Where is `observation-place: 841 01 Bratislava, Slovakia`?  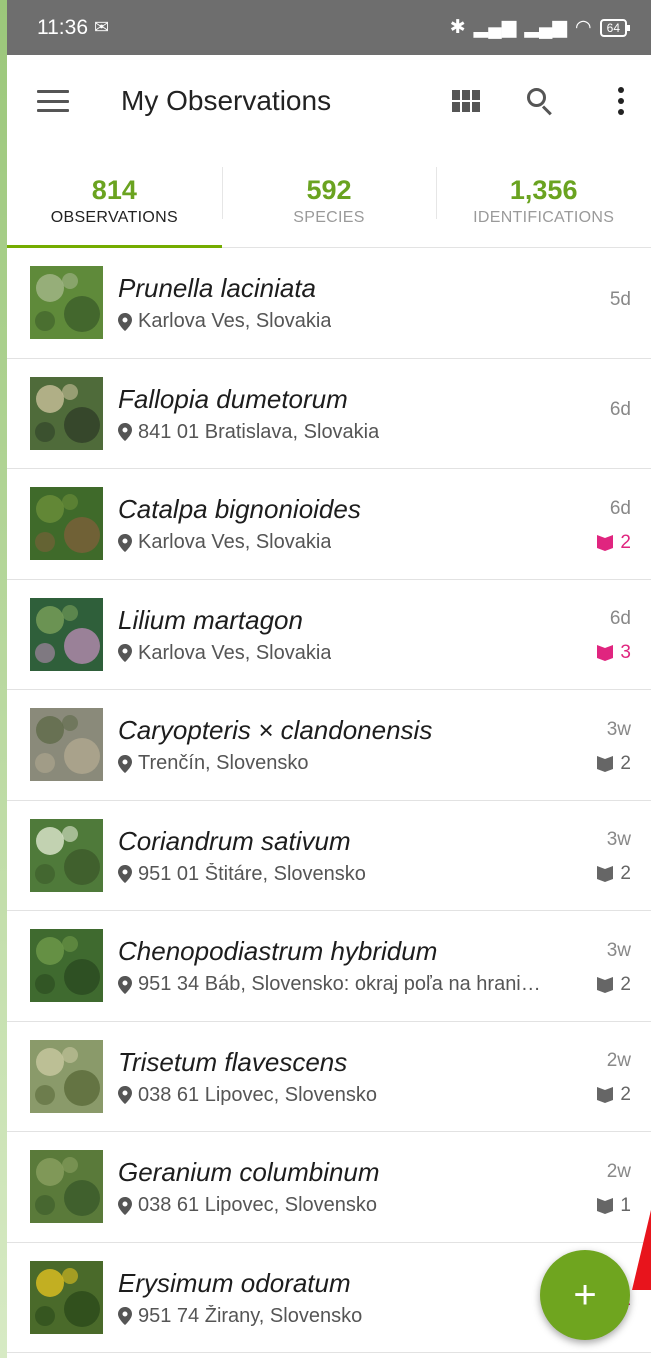
observation-place: 841 01 Bratislava, Slovakia is located at coordinates (346, 432).